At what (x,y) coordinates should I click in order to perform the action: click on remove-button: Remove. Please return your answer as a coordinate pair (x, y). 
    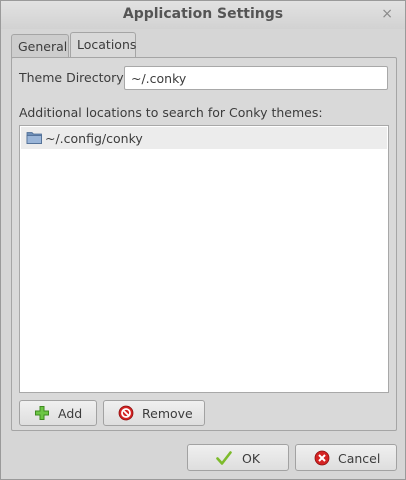
    Looking at the image, I should click on (154, 413).